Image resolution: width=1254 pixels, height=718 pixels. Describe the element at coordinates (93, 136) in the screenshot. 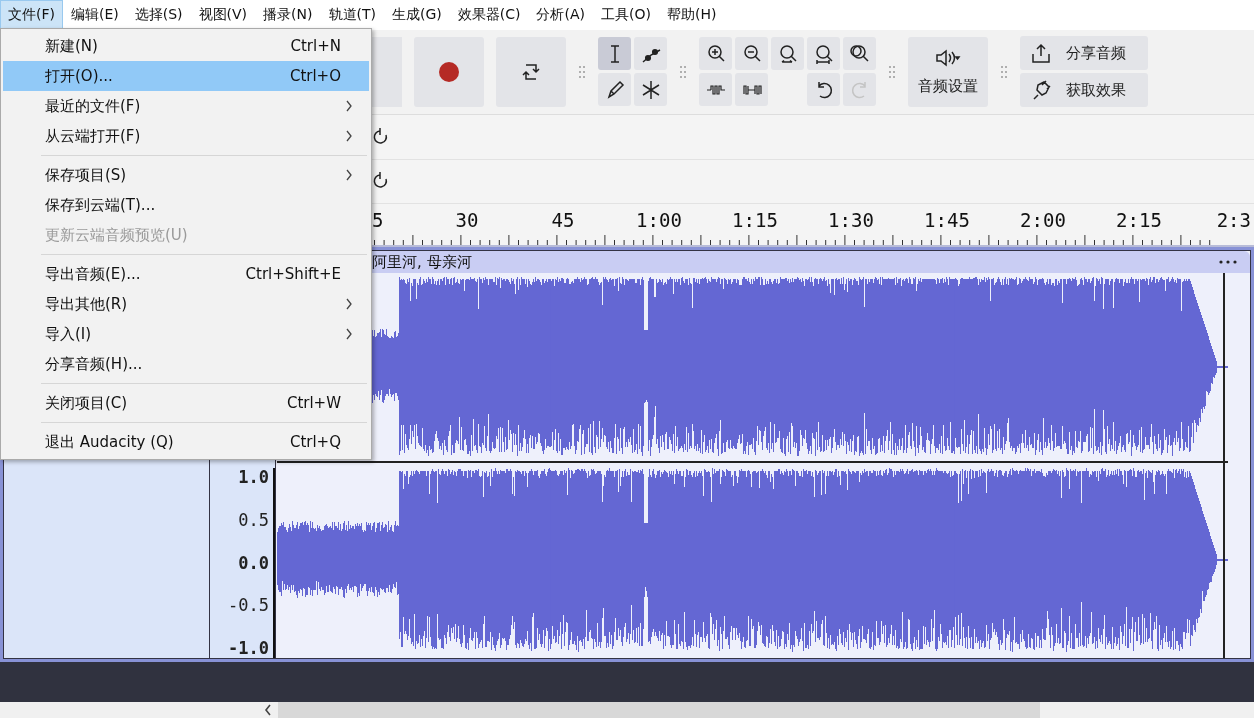

I see `menu-entry-label: 从云端打开(F)` at that location.